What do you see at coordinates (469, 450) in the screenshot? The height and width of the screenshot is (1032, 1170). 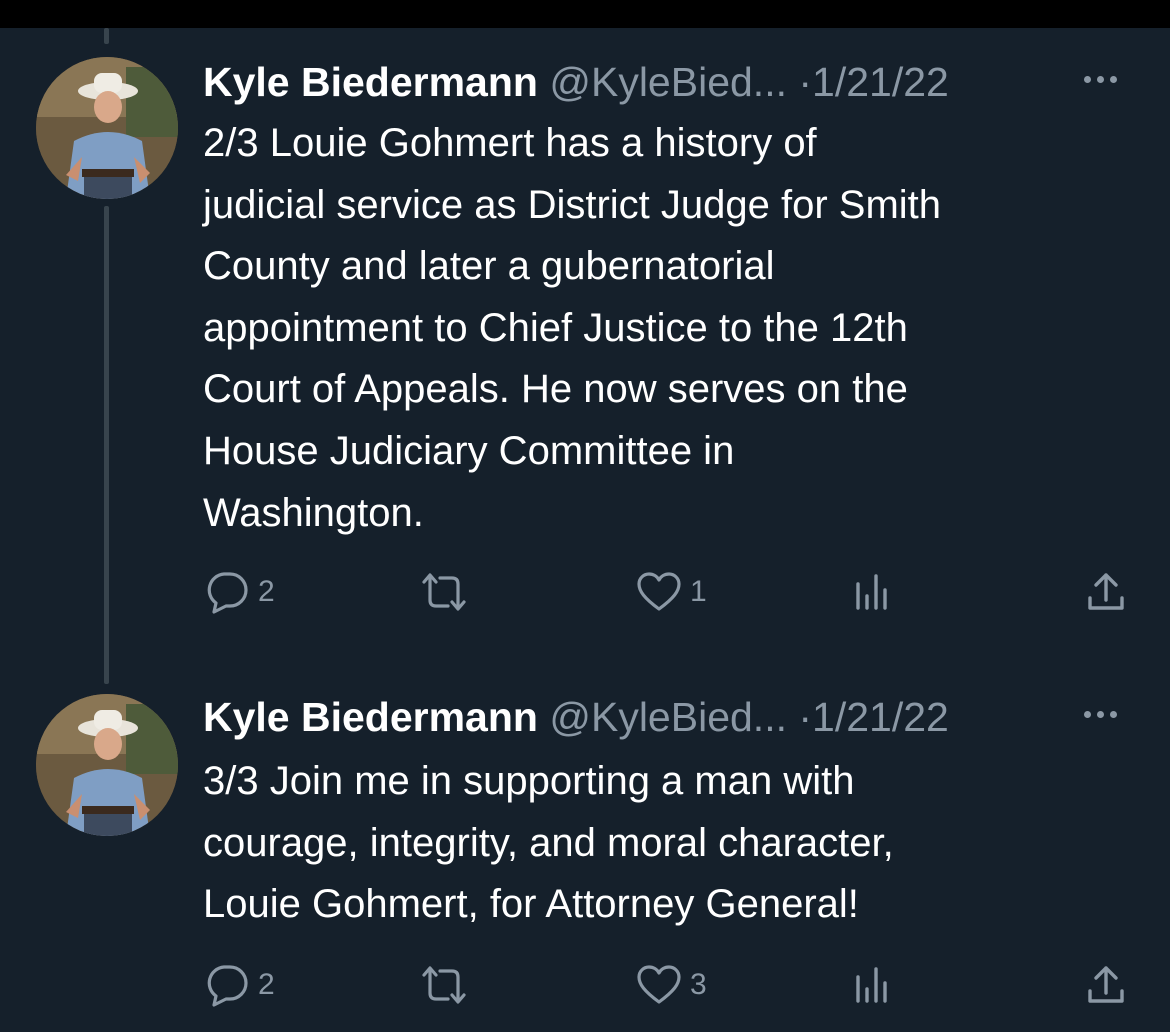 I see `tweet-text-line: House Judiciary Committee in` at bounding box center [469, 450].